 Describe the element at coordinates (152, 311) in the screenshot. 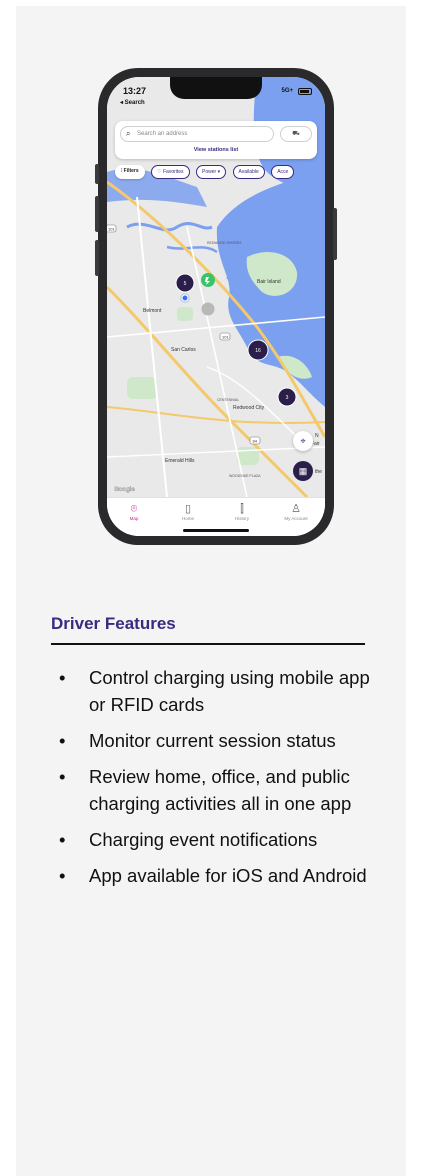

I see `map-label: Belmont` at that location.